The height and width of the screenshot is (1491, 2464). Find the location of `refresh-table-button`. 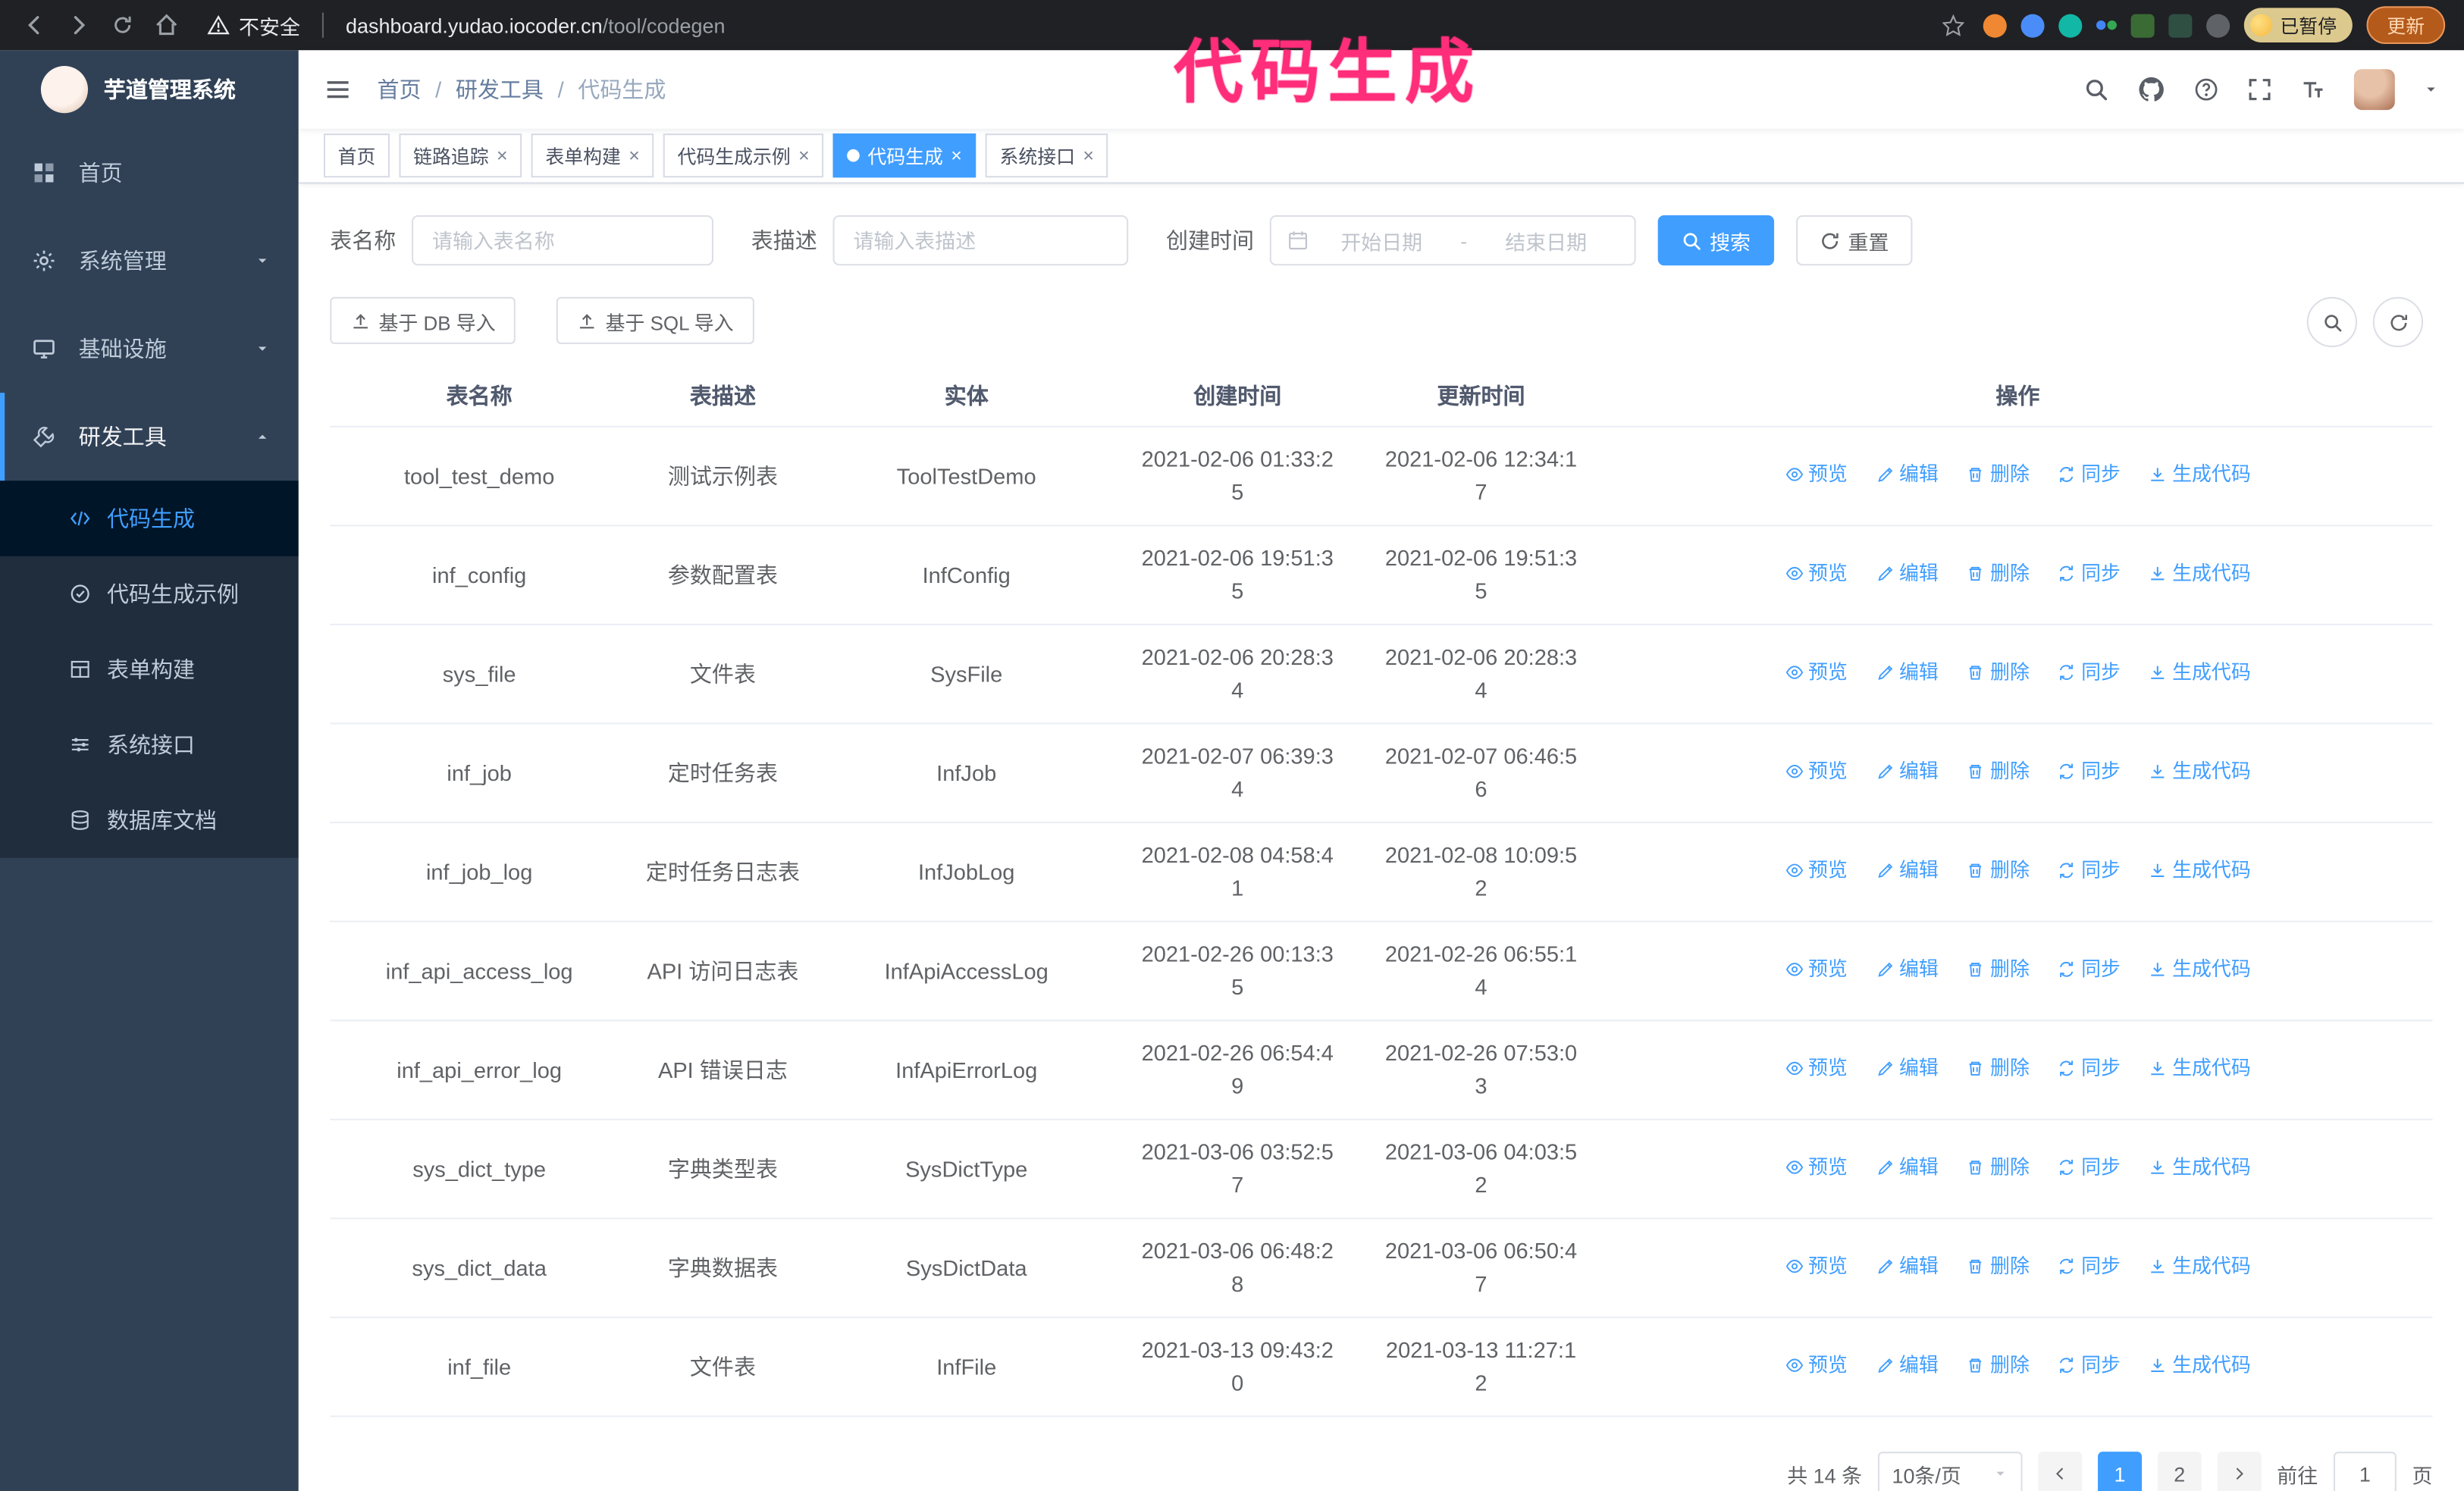

refresh-table-button is located at coordinates (2398, 322).